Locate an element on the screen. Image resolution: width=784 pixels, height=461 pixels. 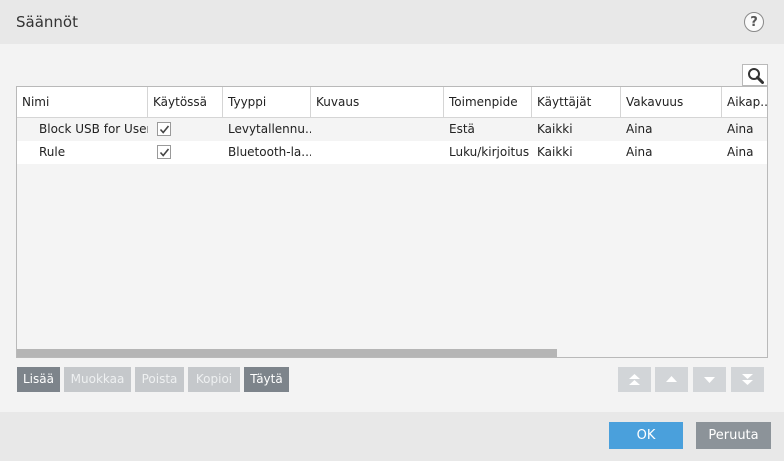
add-button: Lisää is located at coordinates (38, 379).